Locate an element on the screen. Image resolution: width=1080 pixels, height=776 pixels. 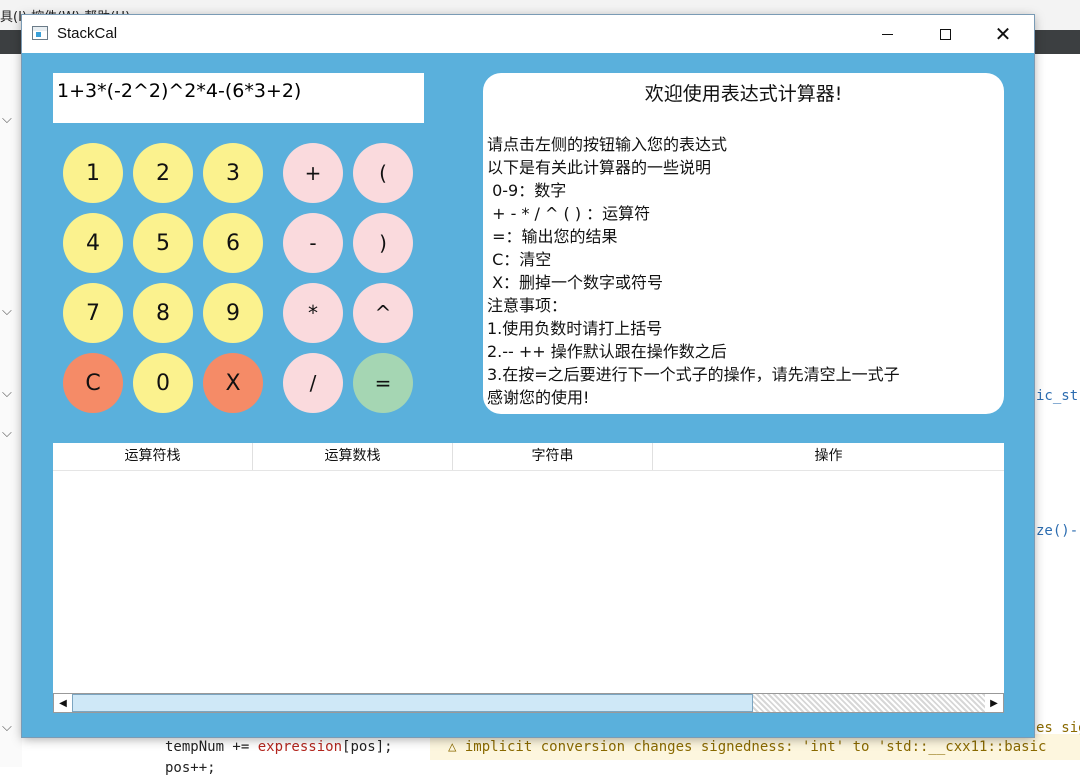
key-multiply: * is located at coordinates (313, 313).